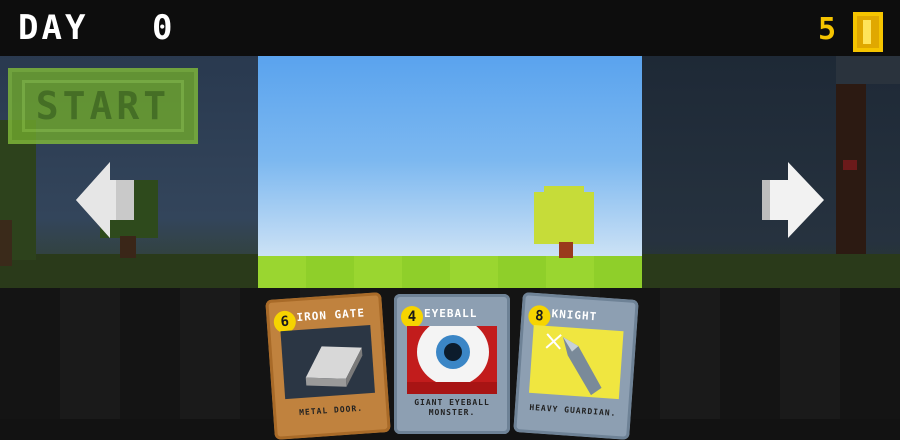 The image size is (900, 440). Describe the element at coordinates (868, 32) in the screenshot. I see `coin-icon` at that location.